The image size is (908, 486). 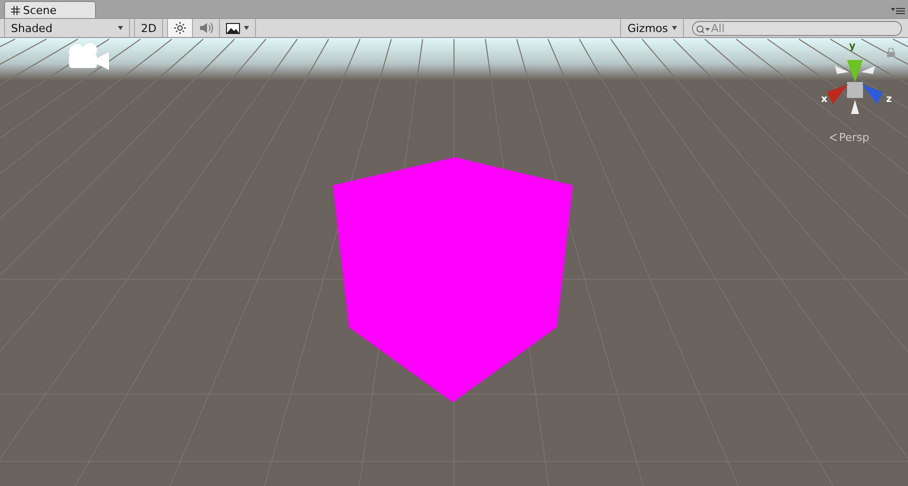 I want to click on gizmos-dropdown: Gizmos, so click(x=652, y=28).